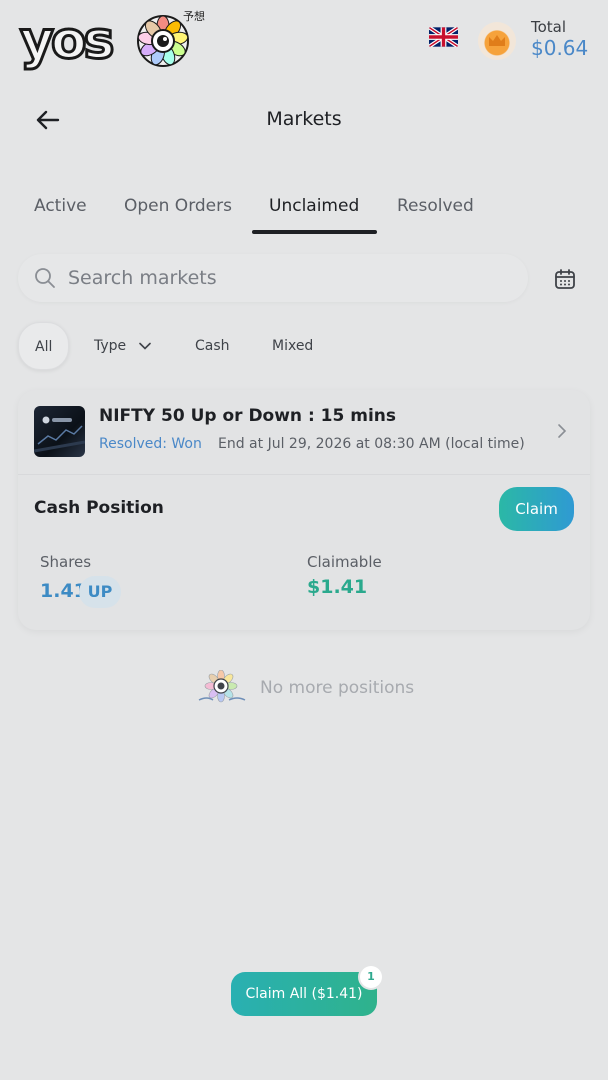 The width and height of the screenshot is (608, 1080). What do you see at coordinates (292, 346) in the screenshot?
I see `filter-mixed: Mixed` at bounding box center [292, 346].